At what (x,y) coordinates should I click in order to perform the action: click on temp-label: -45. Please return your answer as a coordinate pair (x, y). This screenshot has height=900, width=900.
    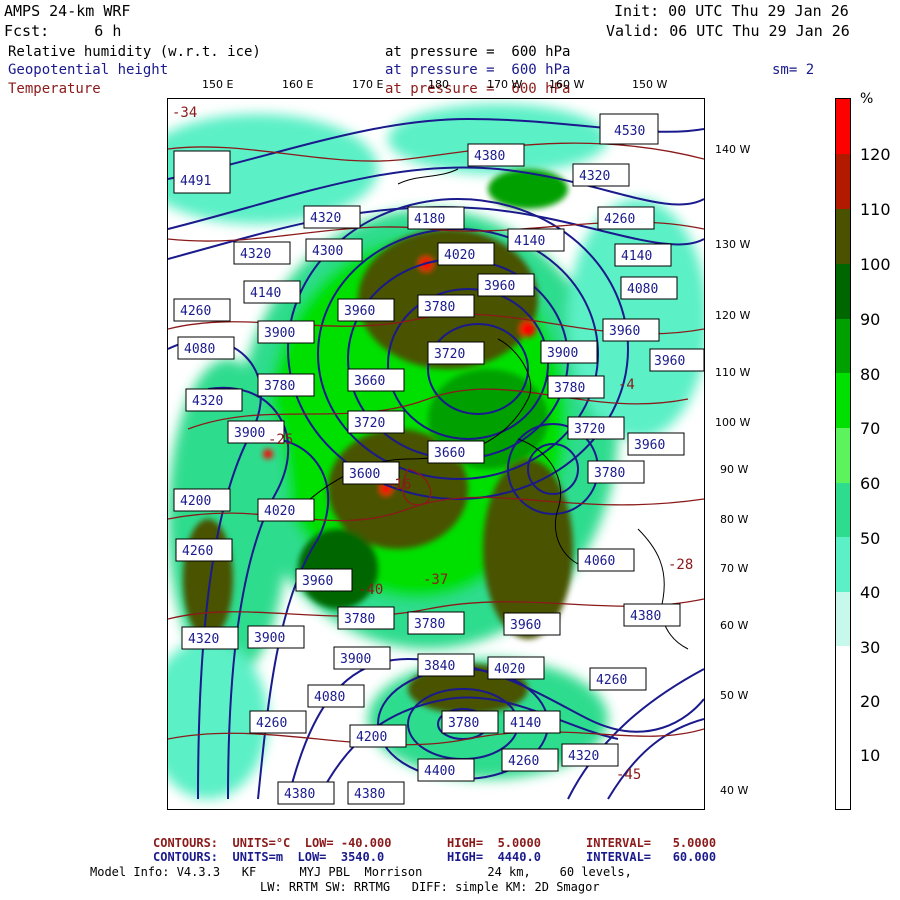
    Looking at the image, I should click on (628, 775).